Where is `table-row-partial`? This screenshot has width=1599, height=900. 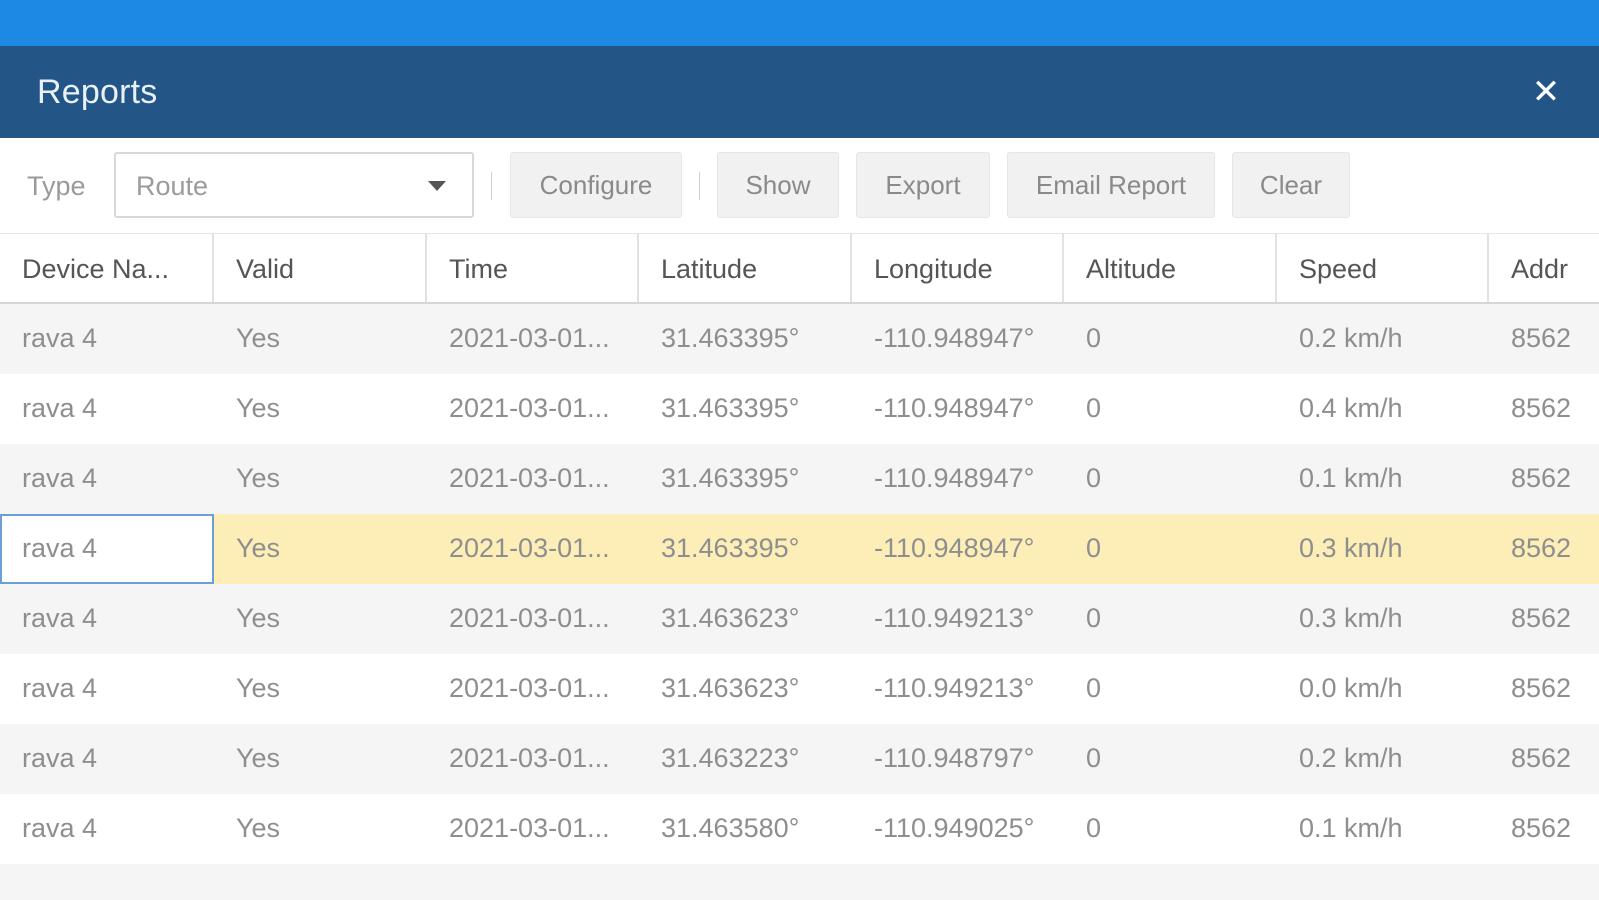
table-row-partial is located at coordinates (799, 882).